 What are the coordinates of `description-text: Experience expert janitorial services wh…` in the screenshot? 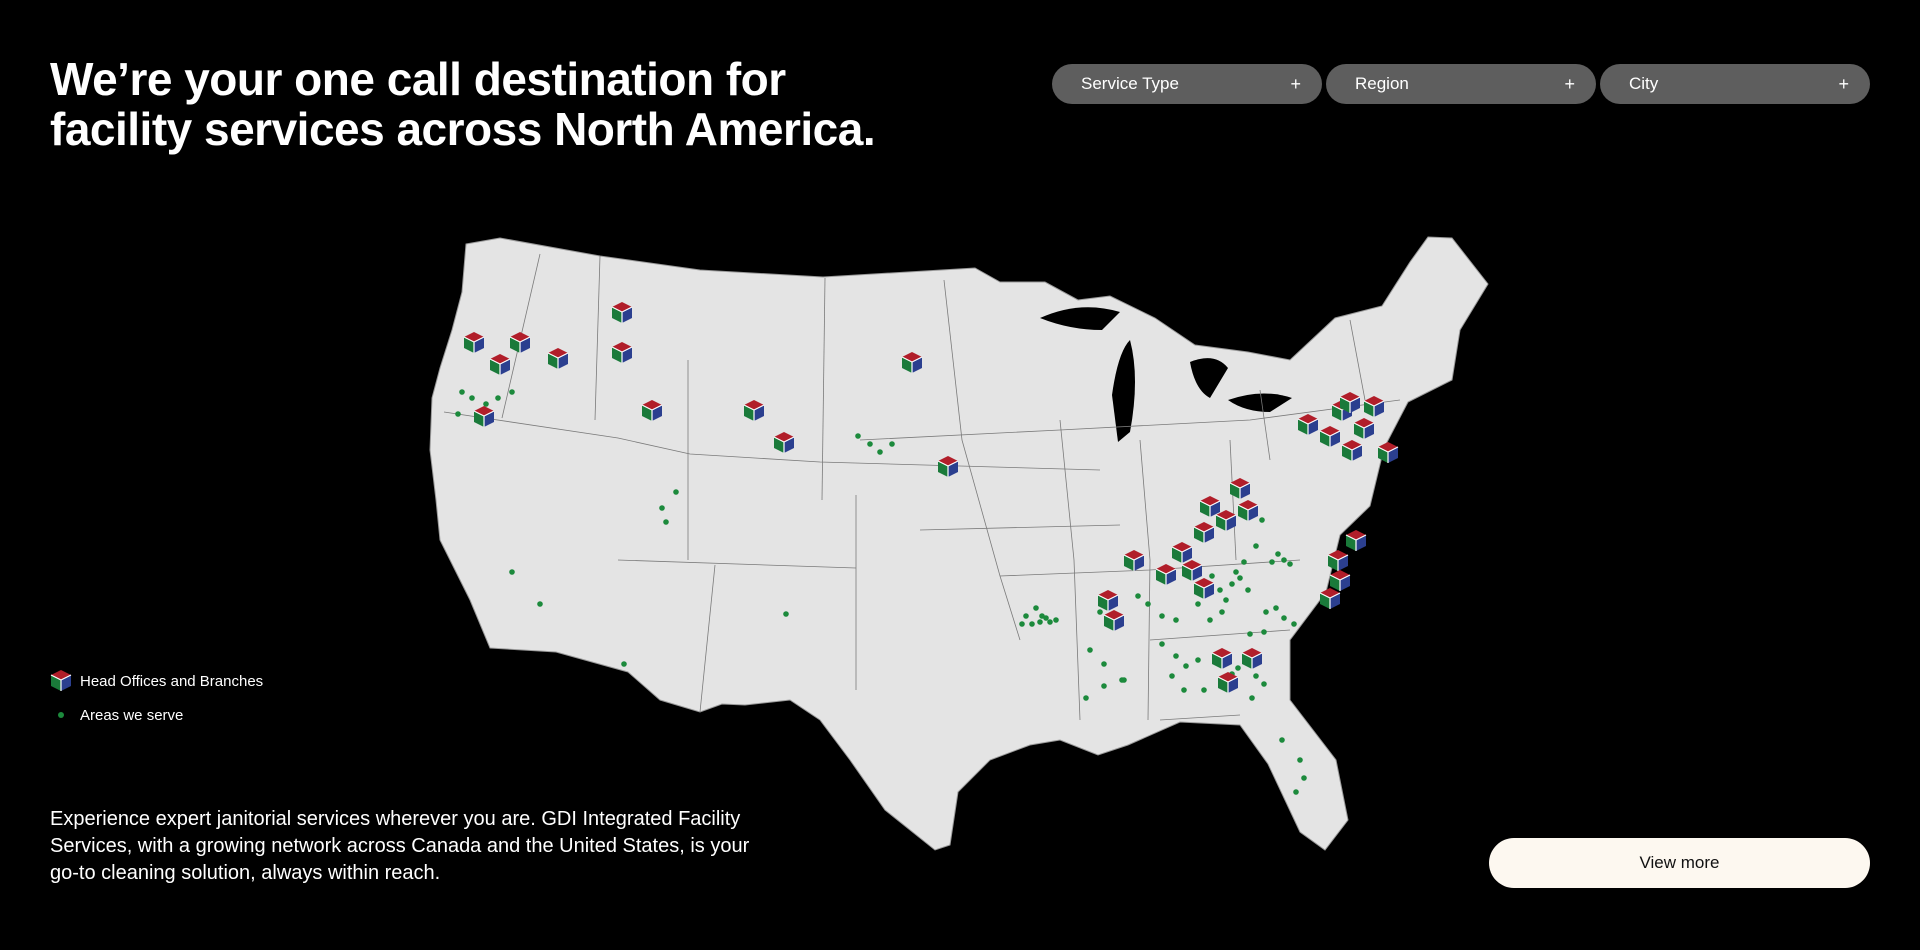 It's located at (400, 846).